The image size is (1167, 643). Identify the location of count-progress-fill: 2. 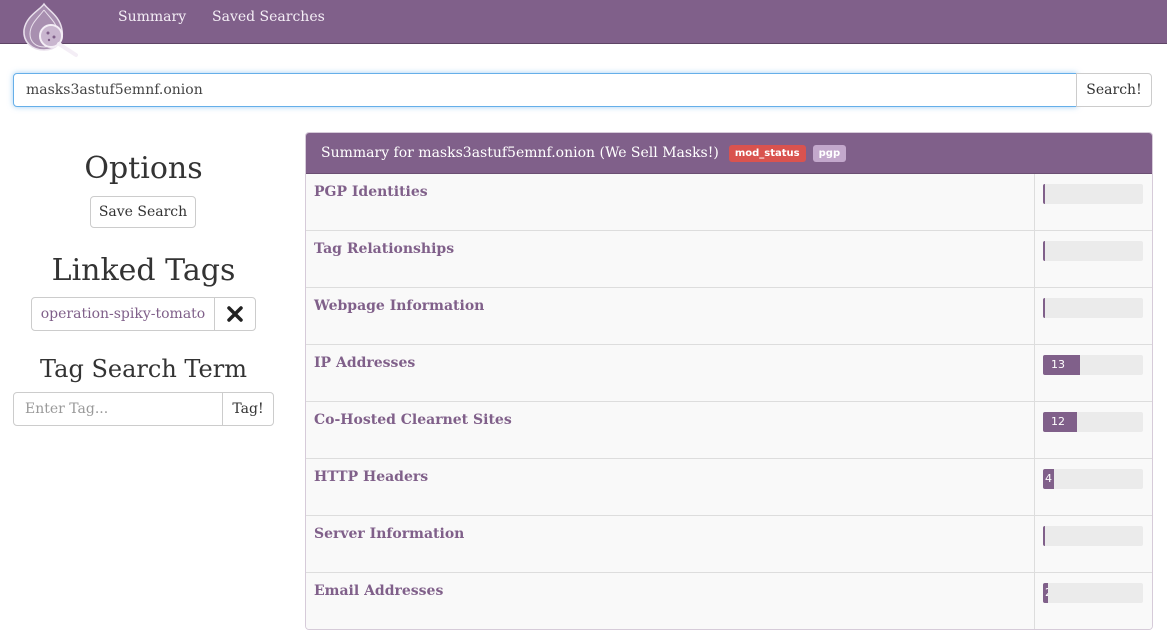
(1045, 593).